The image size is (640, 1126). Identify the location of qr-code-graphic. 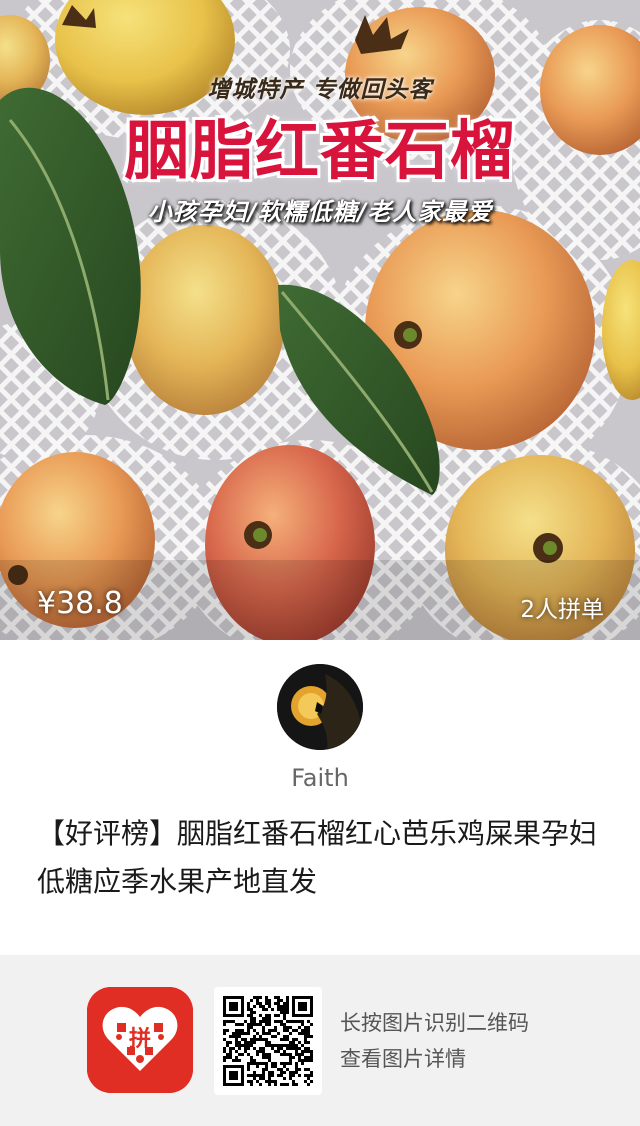
(268, 1041).